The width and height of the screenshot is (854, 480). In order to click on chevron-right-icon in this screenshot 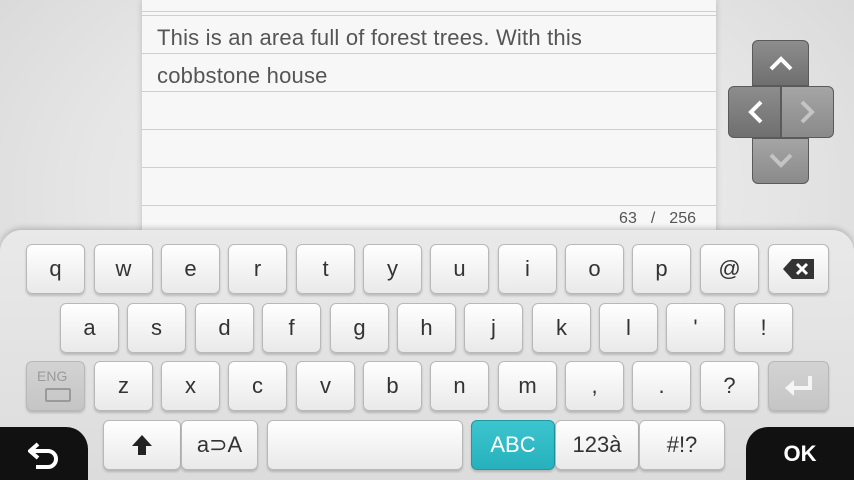, I will do `click(807, 112)`.